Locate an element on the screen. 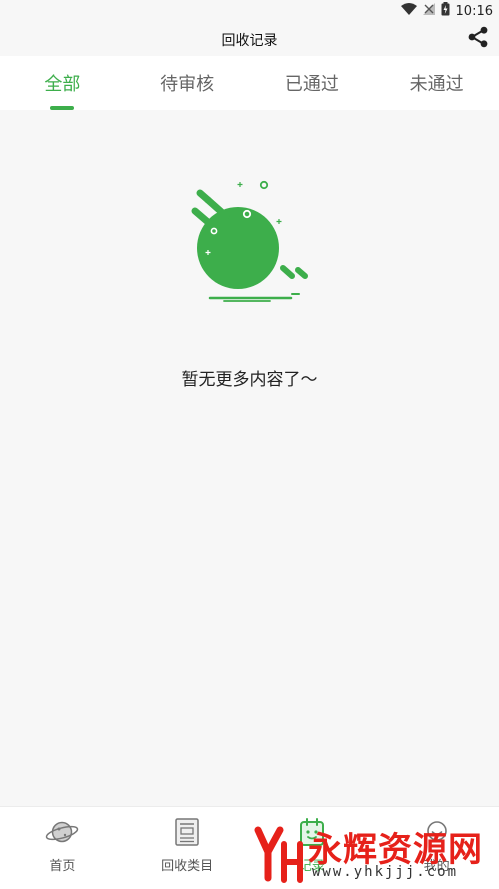 The height and width of the screenshot is (889, 499). status-icons: 10:16 is located at coordinates (446, 11).